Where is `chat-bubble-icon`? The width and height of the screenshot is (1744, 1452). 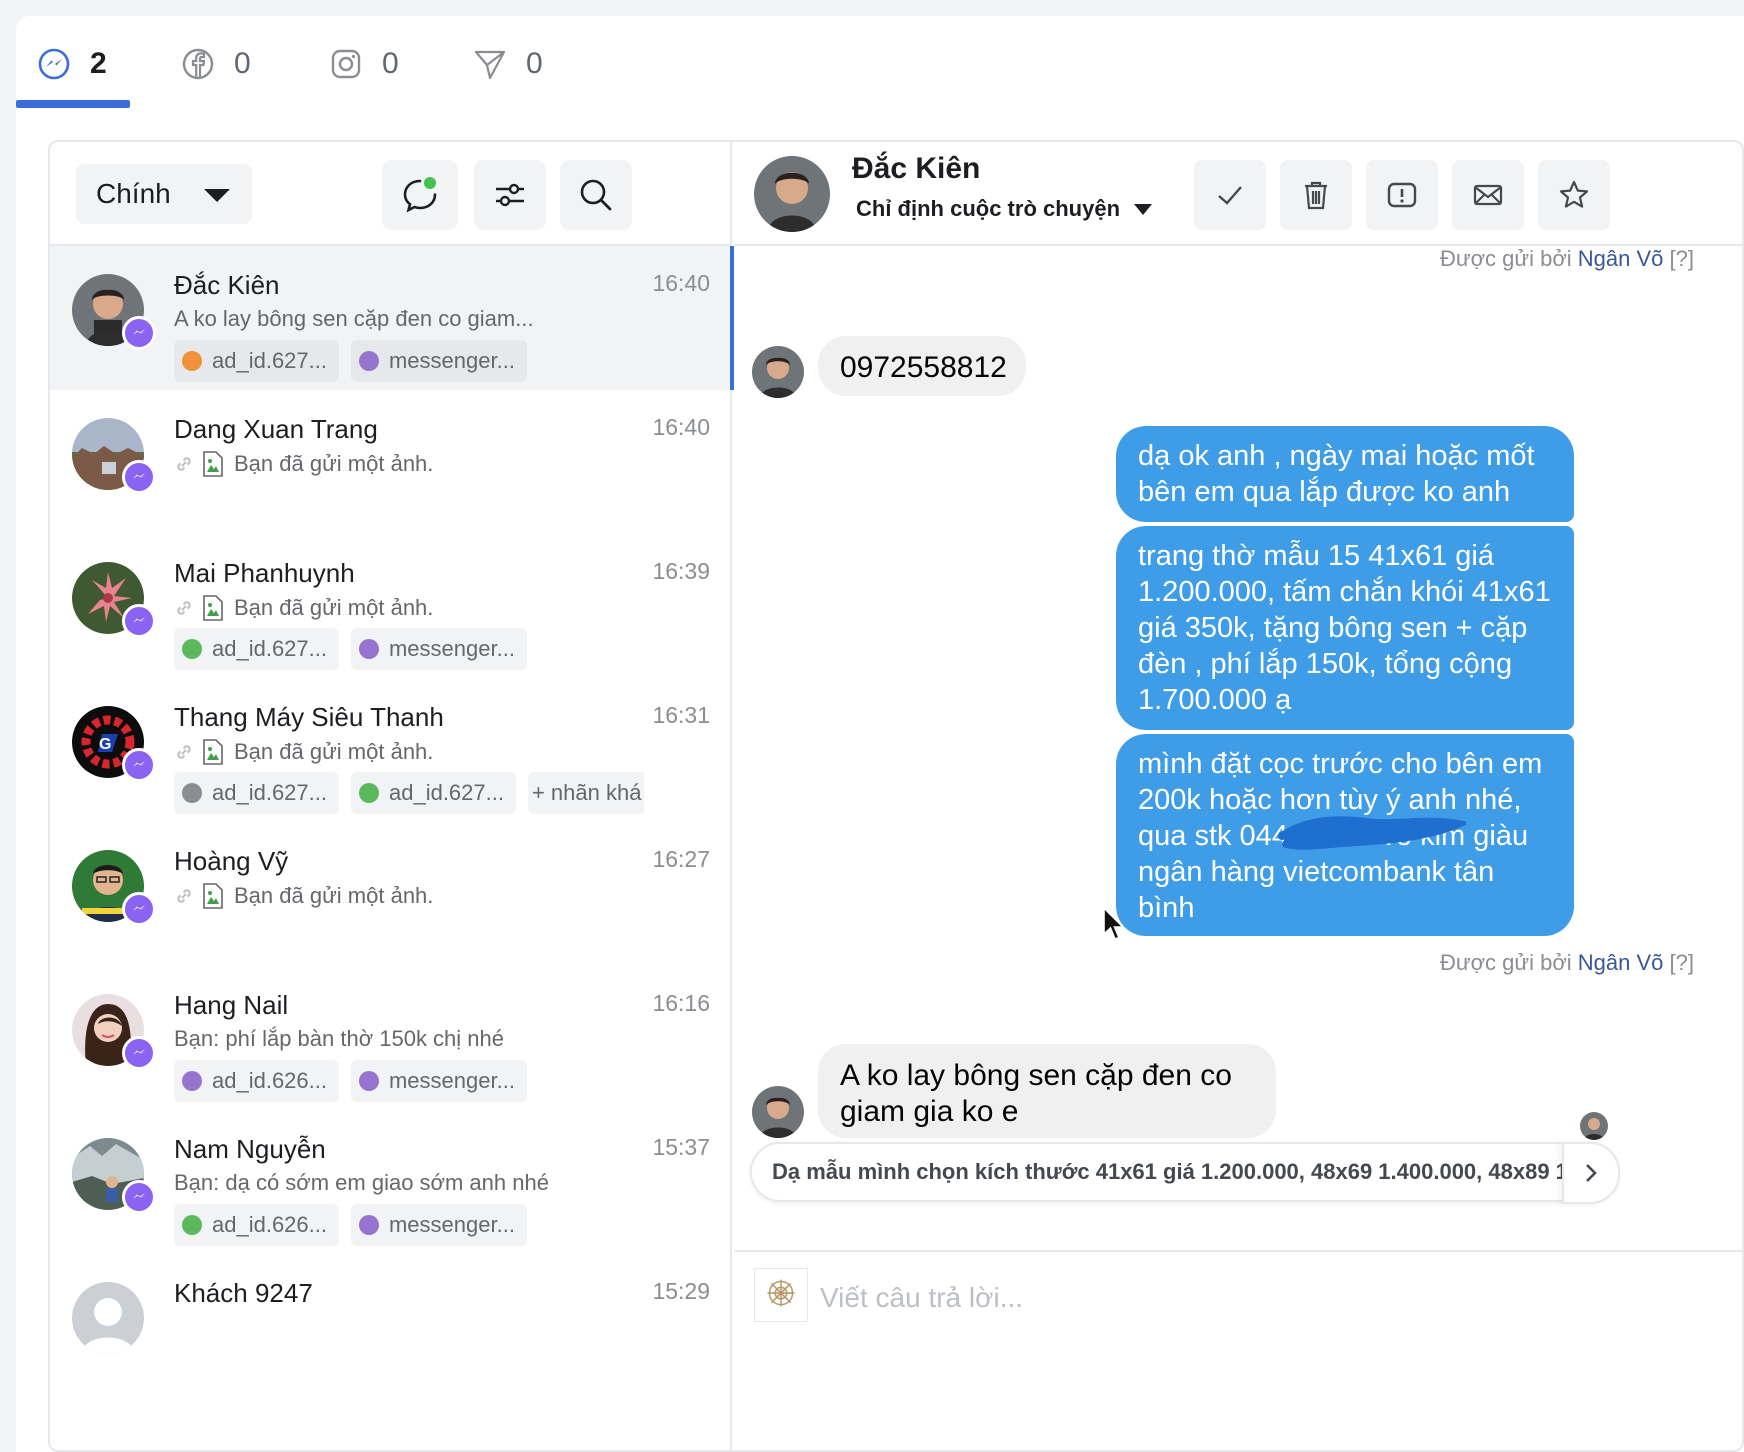 chat-bubble-icon is located at coordinates (420, 195).